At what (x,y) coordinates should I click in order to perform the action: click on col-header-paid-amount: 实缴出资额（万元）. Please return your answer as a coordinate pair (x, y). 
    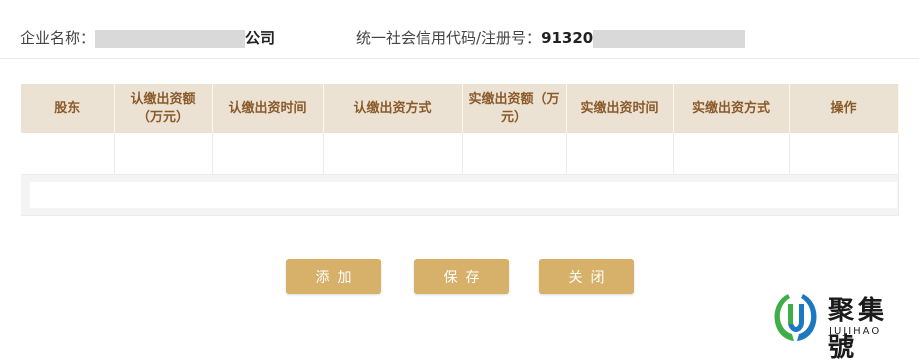
    Looking at the image, I should click on (514, 108).